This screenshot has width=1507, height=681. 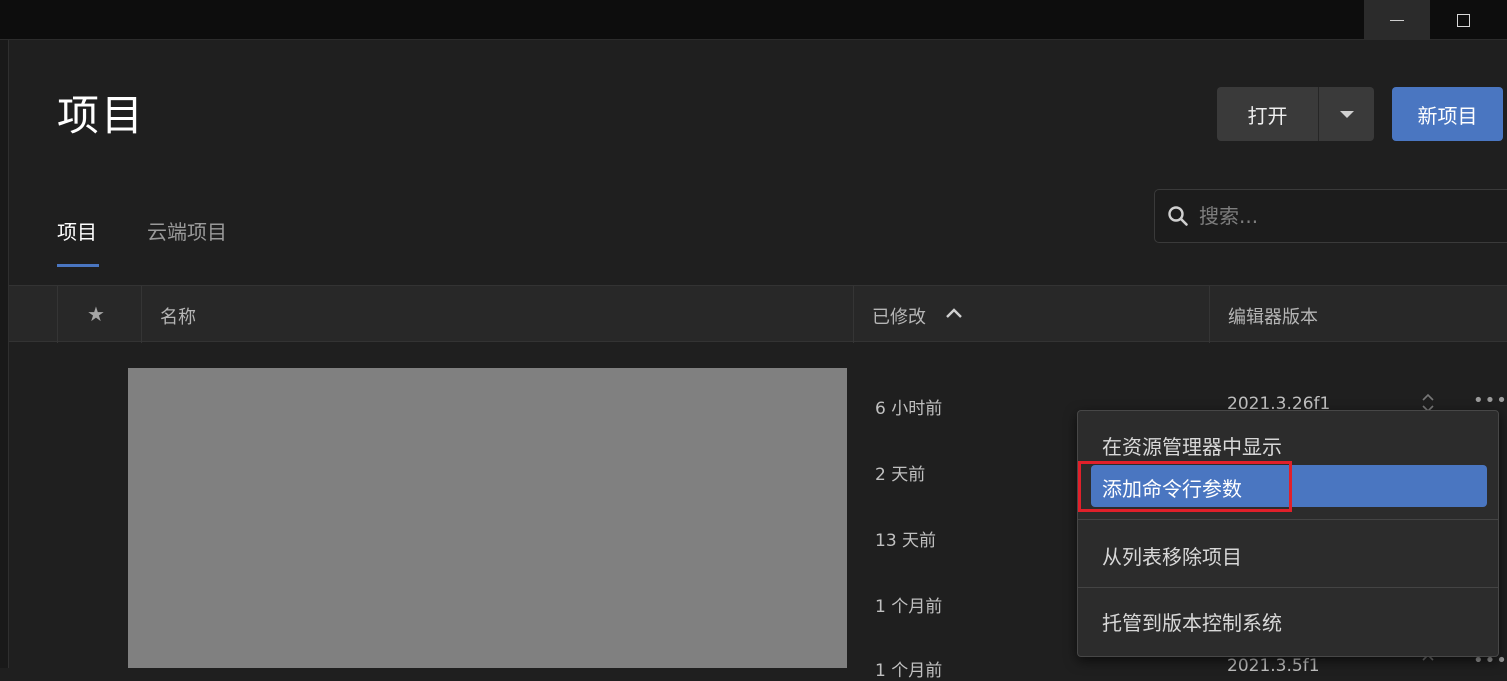 I want to click on minimize-icon, so click(x=1397, y=20).